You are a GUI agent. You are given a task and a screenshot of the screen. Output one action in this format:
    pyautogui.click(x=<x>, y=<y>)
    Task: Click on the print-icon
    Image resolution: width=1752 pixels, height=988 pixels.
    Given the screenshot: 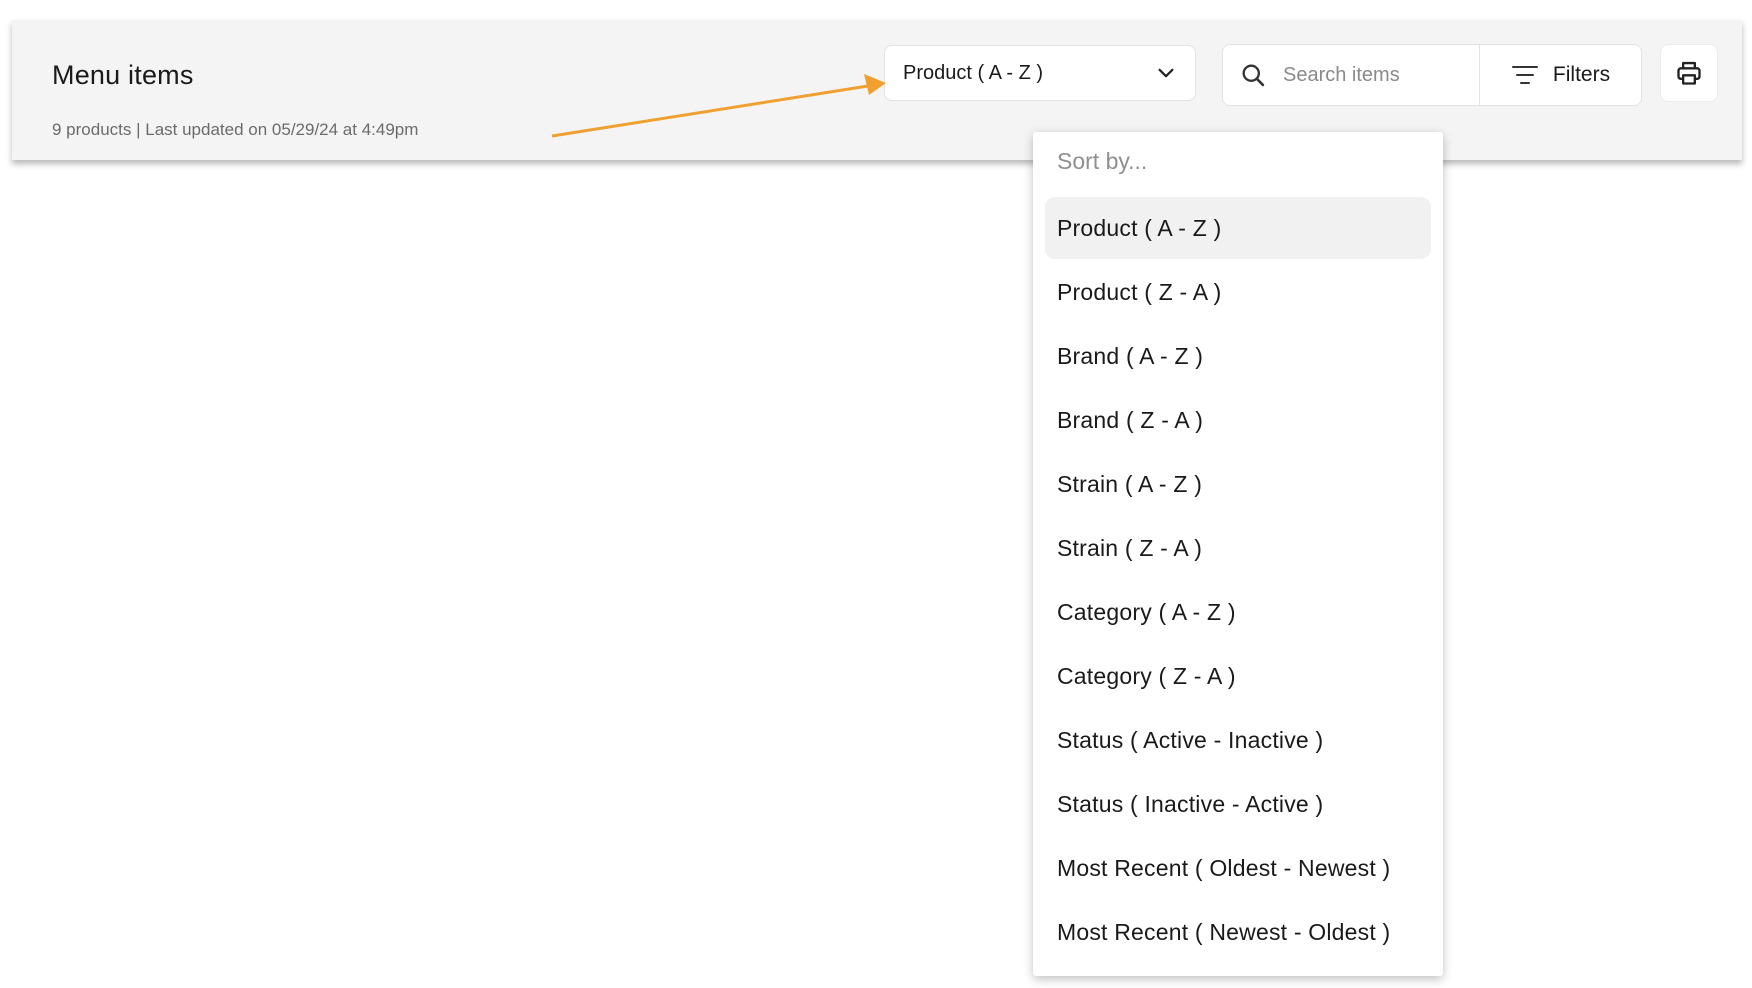 What is the action you would take?
    pyautogui.click(x=1689, y=73)
    